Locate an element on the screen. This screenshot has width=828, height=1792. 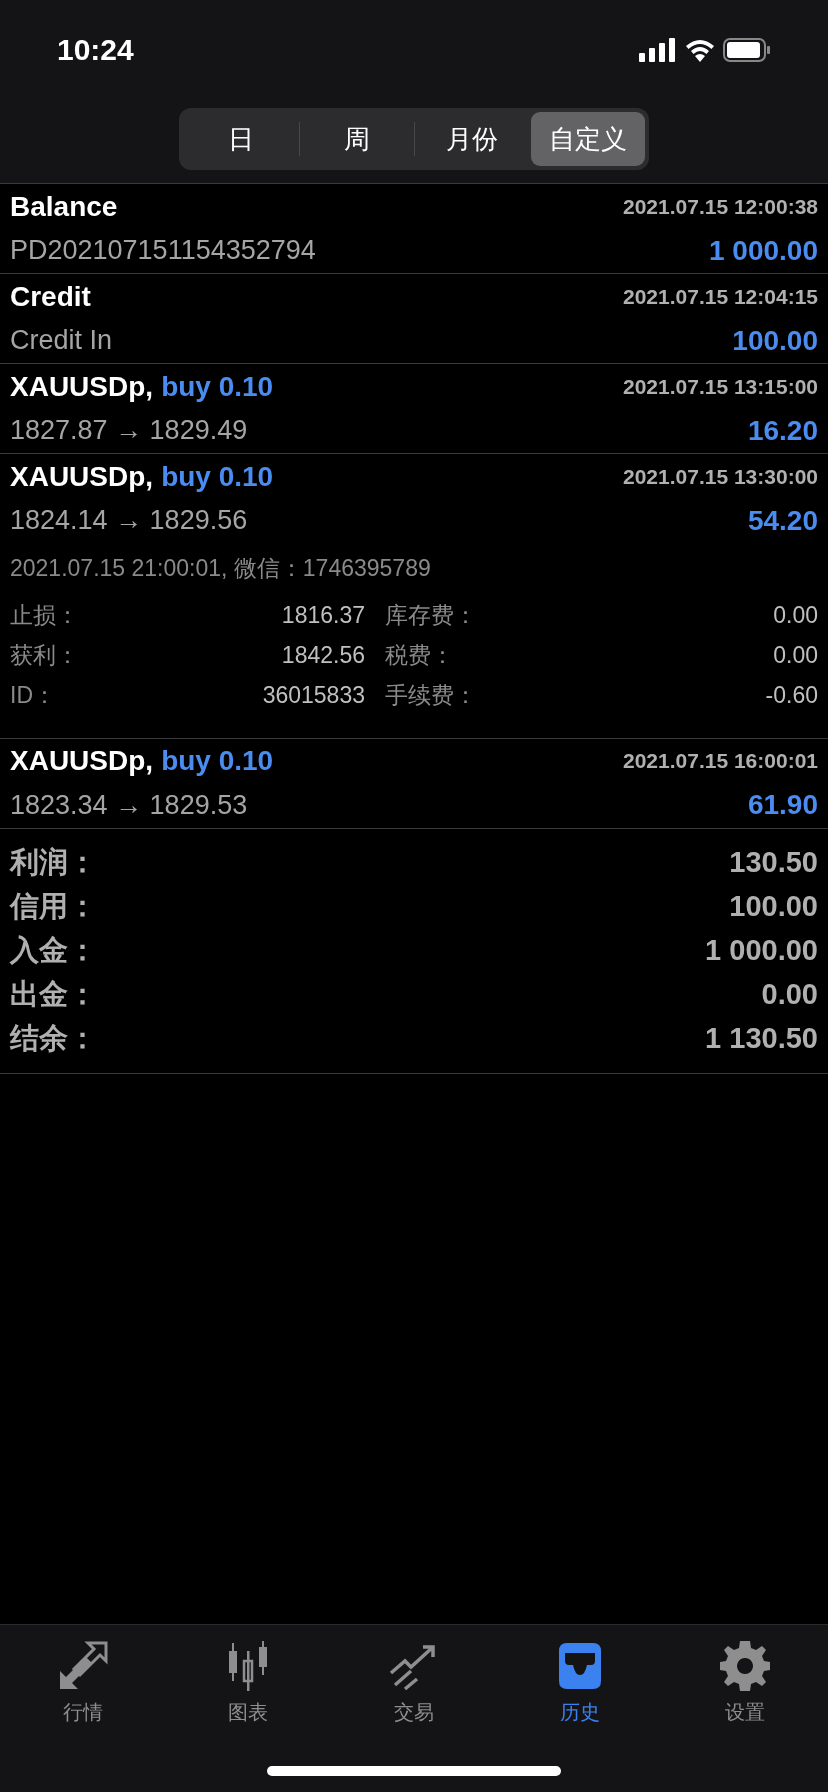
period-tab: 周 is located at coordinates (356, 139).